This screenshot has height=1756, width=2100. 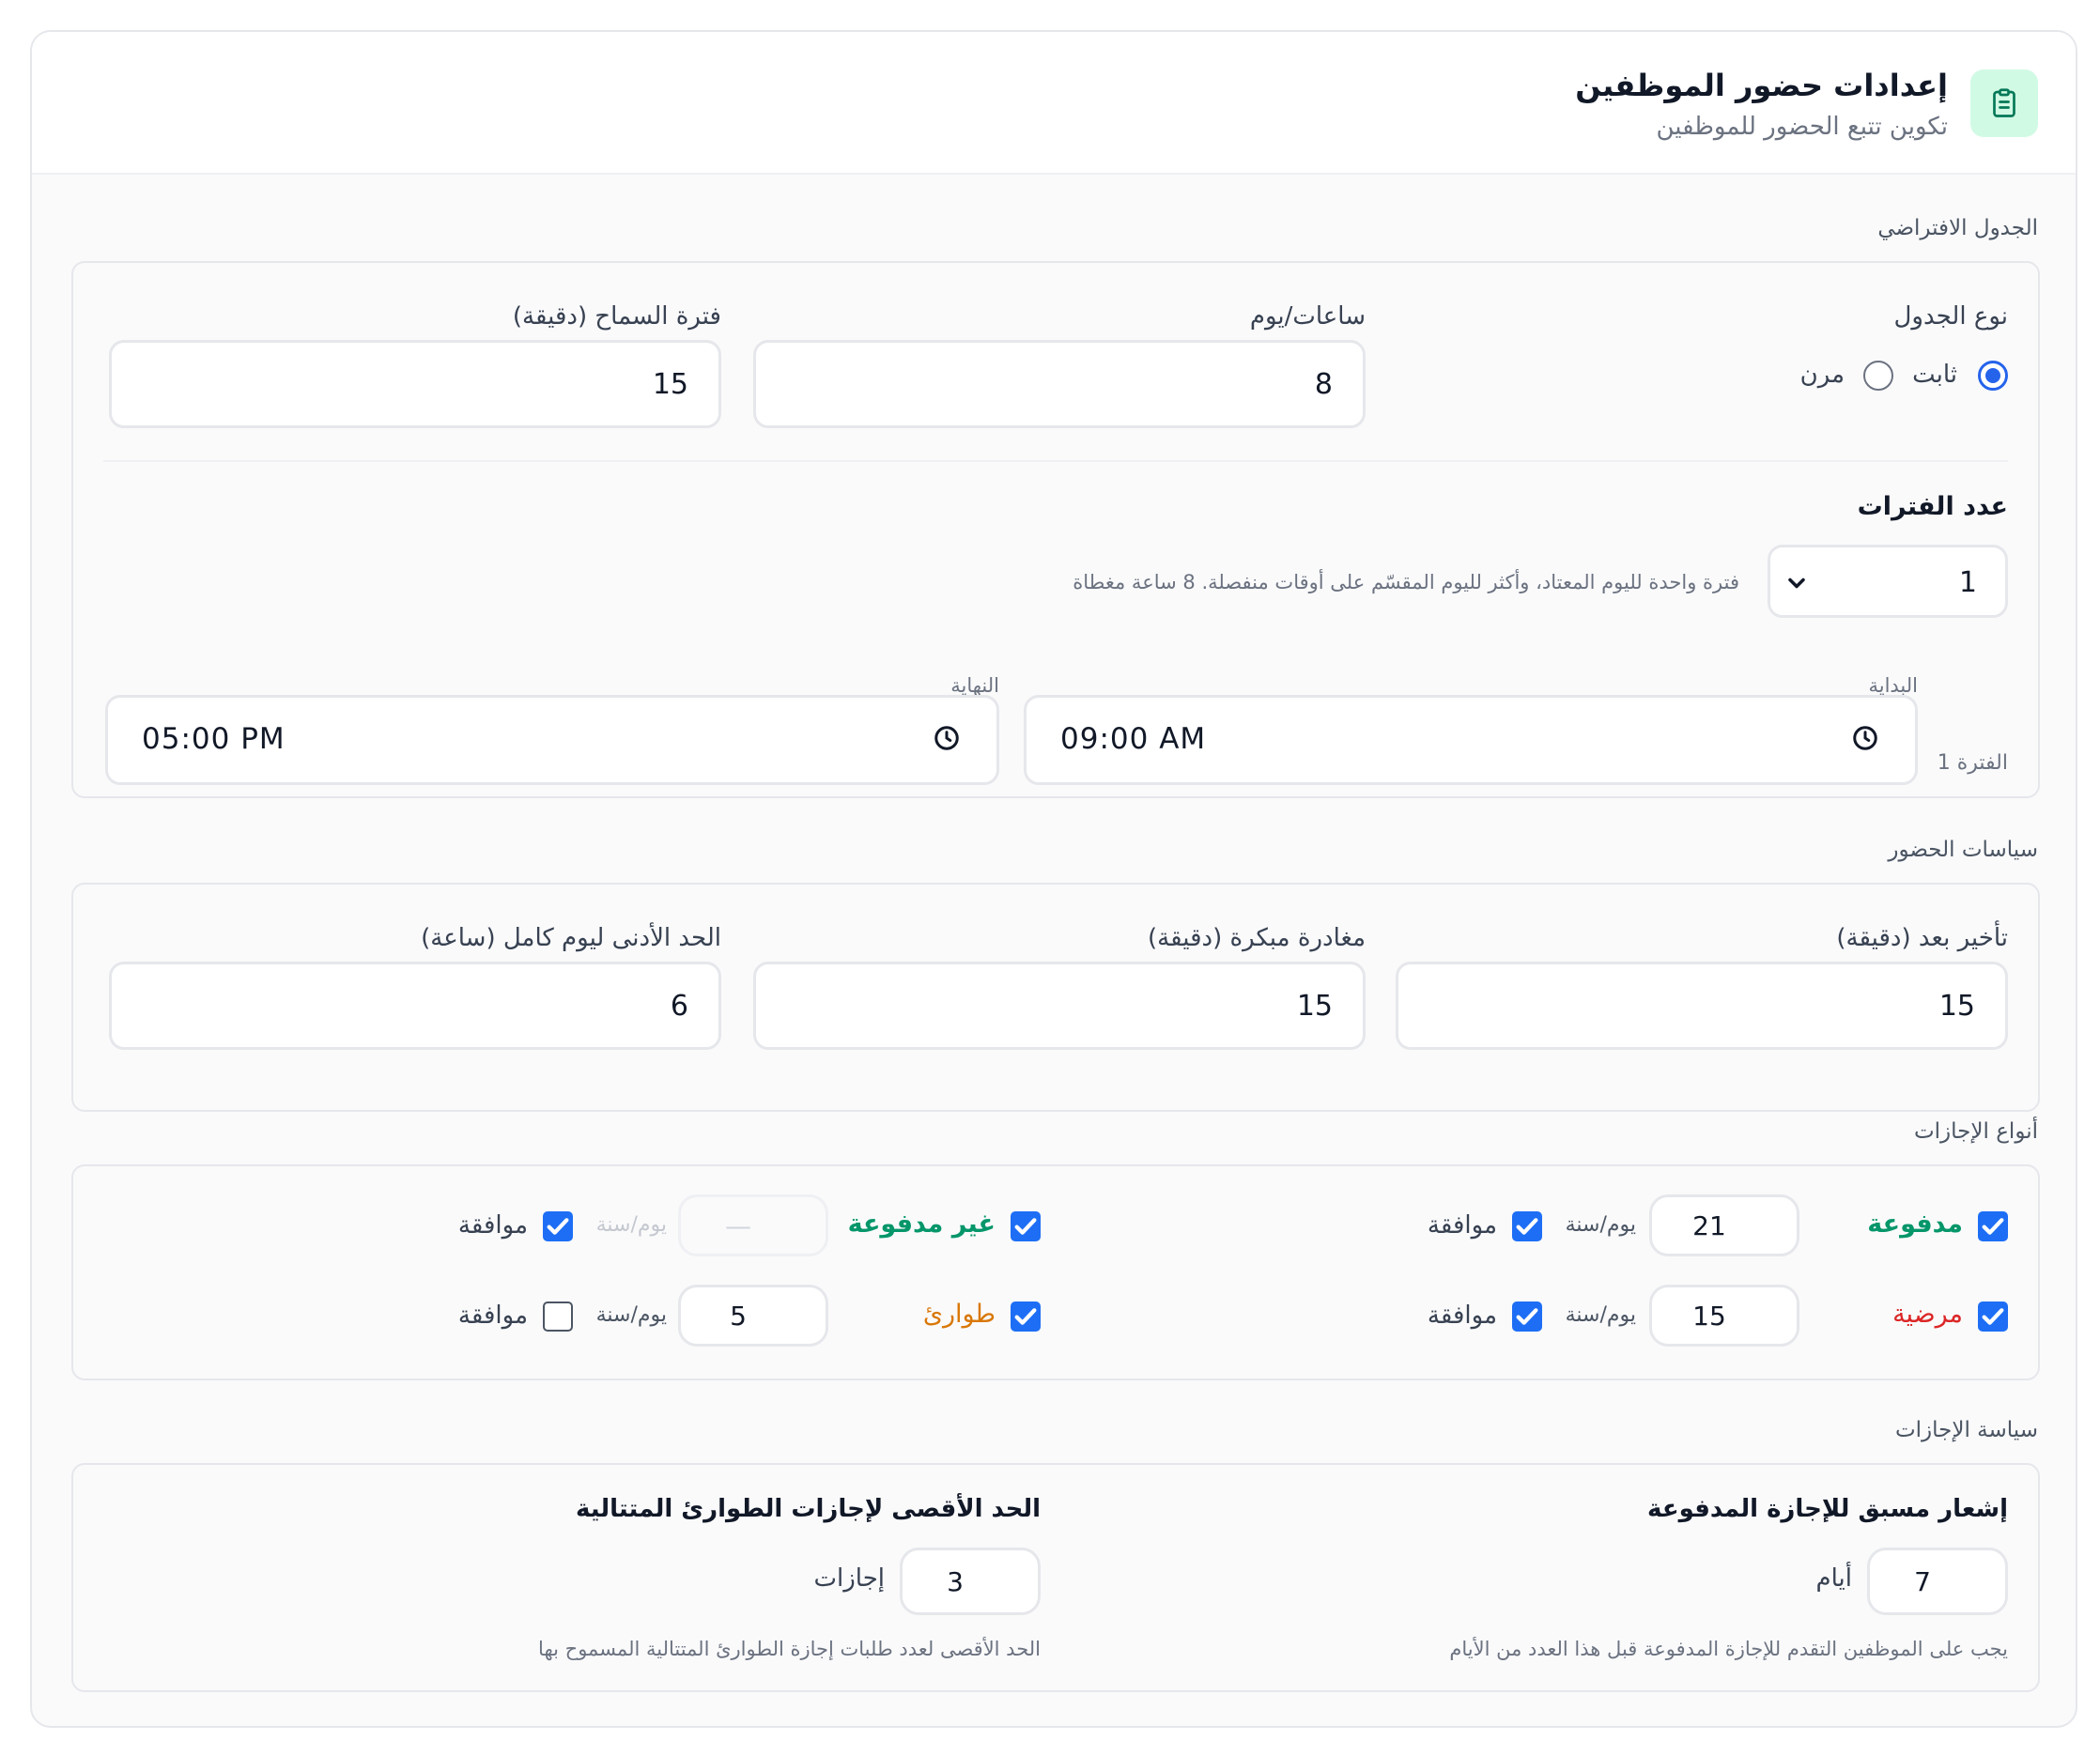 What do you see at coordinates (1915, 1224) in the screenshot?
I see `leave-type-paid-label: مدفوعة` at bounding box center [1915, 1224].